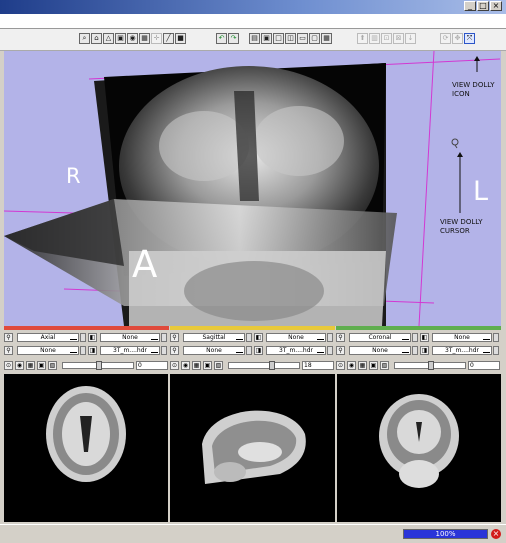 Image resolution: width=506 pixels, height=543 pixels. What do you see at coordinates (180, 38) in the screenshot?
I see `contrast-icon: ■` at bounding box center [180, 38].